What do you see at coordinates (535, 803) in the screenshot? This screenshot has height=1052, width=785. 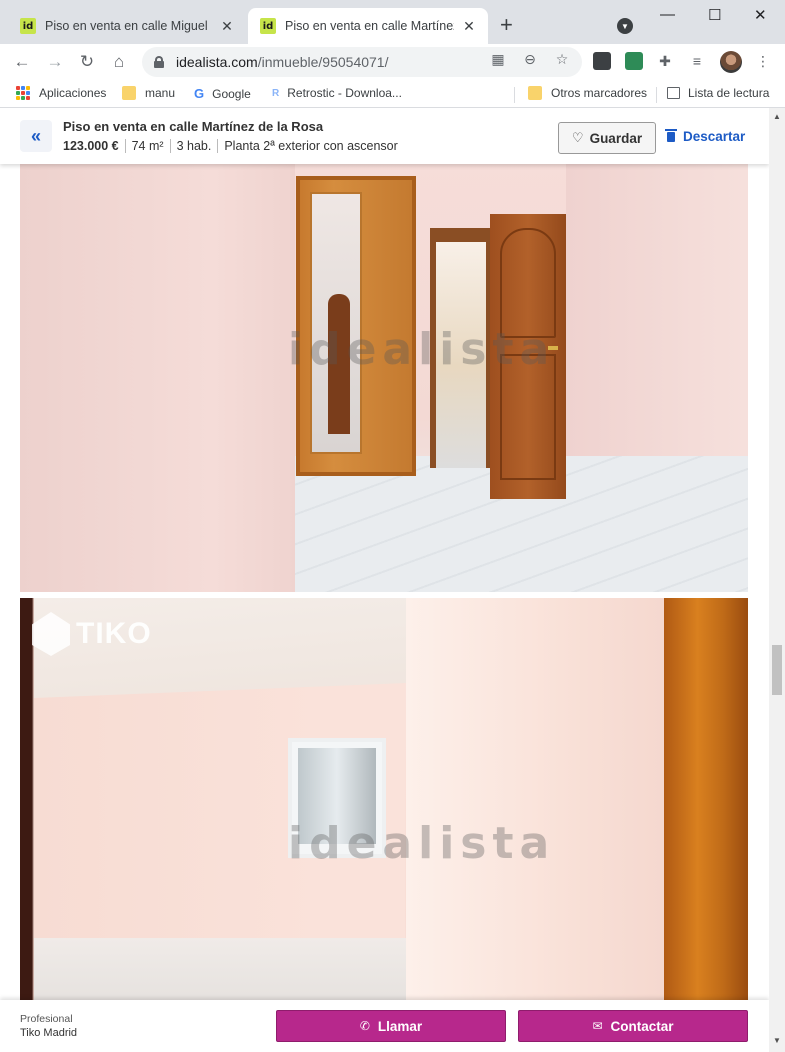 I see `photo-column` at bounding box center [535, 803].